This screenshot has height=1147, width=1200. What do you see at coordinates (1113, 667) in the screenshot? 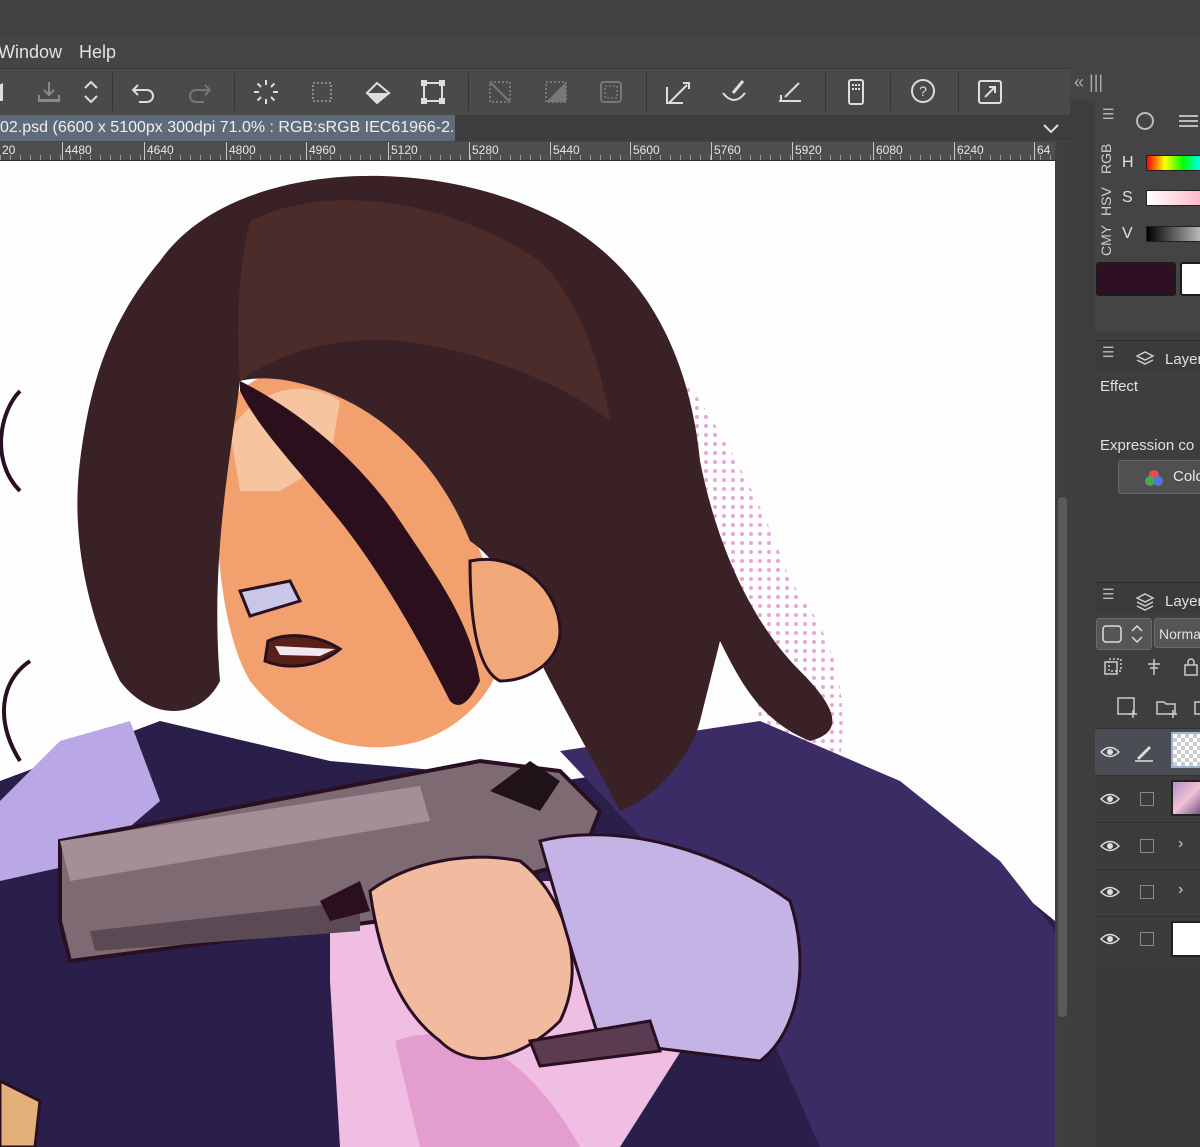
I see `clip-layer-icon` at bounding box center [1113, 667].